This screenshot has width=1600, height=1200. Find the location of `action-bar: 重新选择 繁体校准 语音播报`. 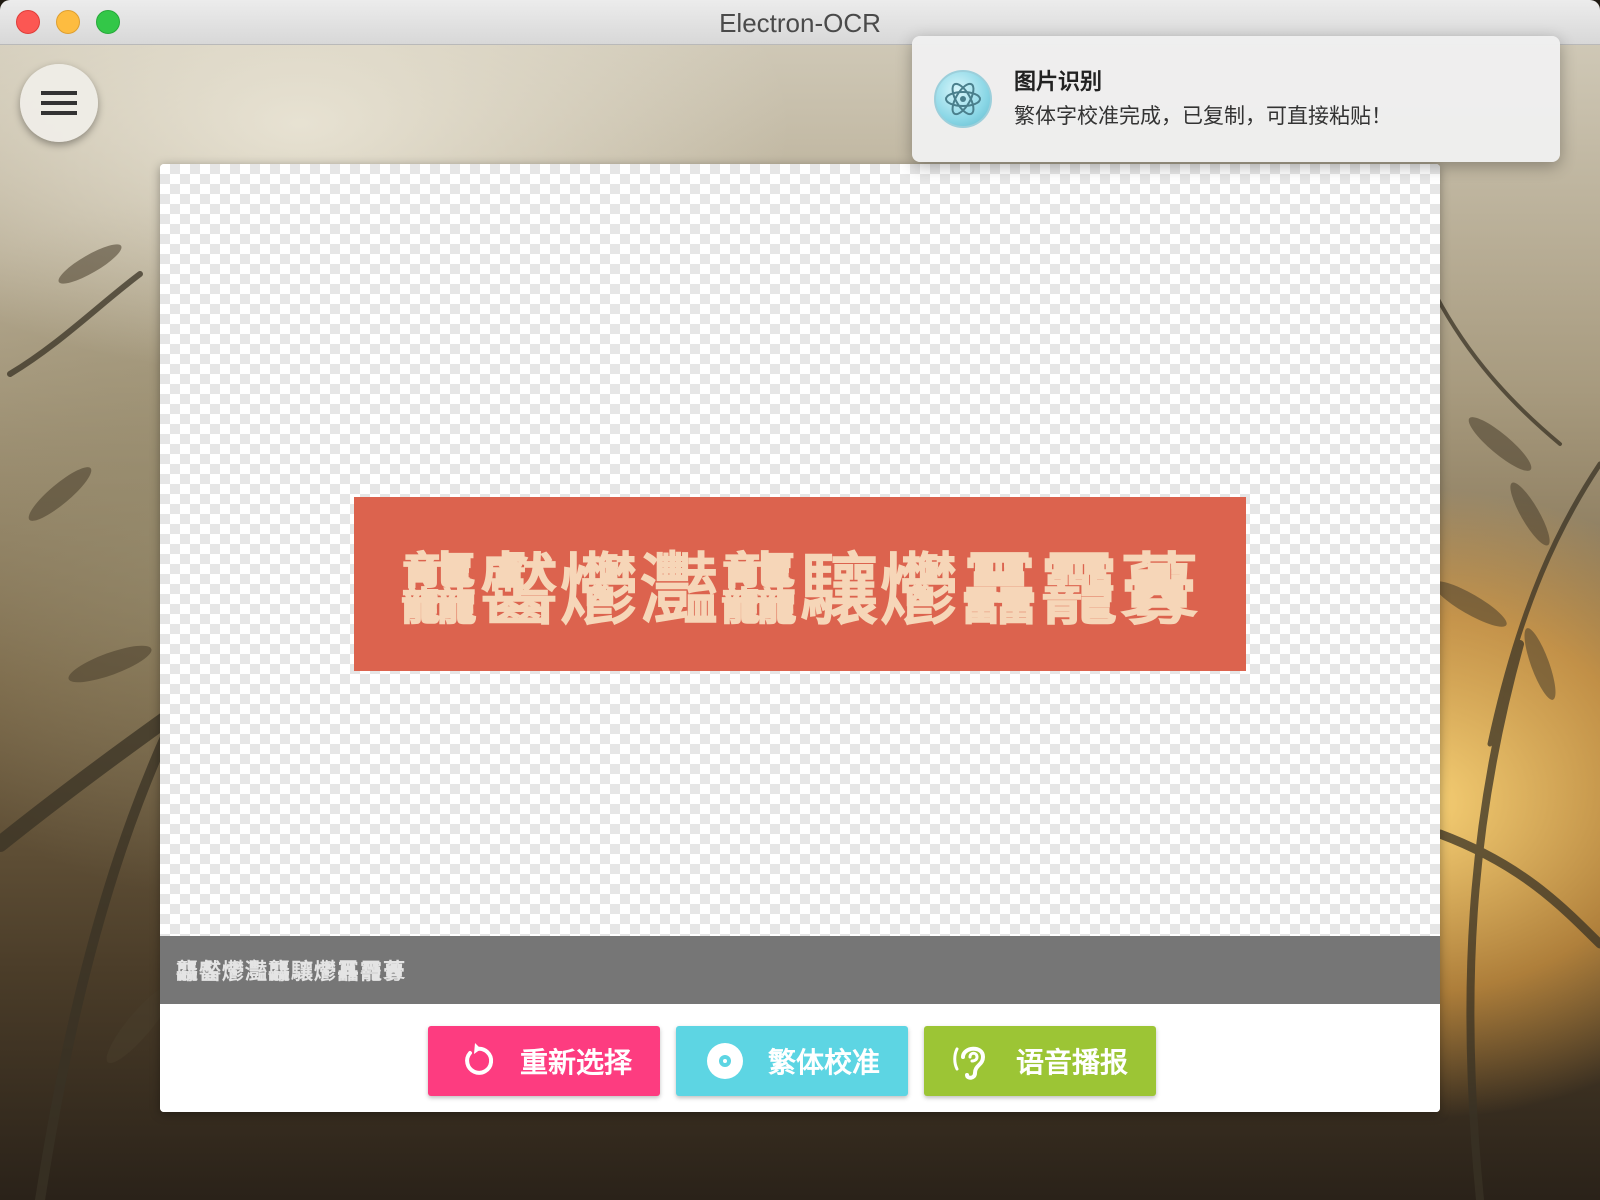

action-bar: 重新选择 繁体校准 语音播报 is located at coordinates (800, 1058).